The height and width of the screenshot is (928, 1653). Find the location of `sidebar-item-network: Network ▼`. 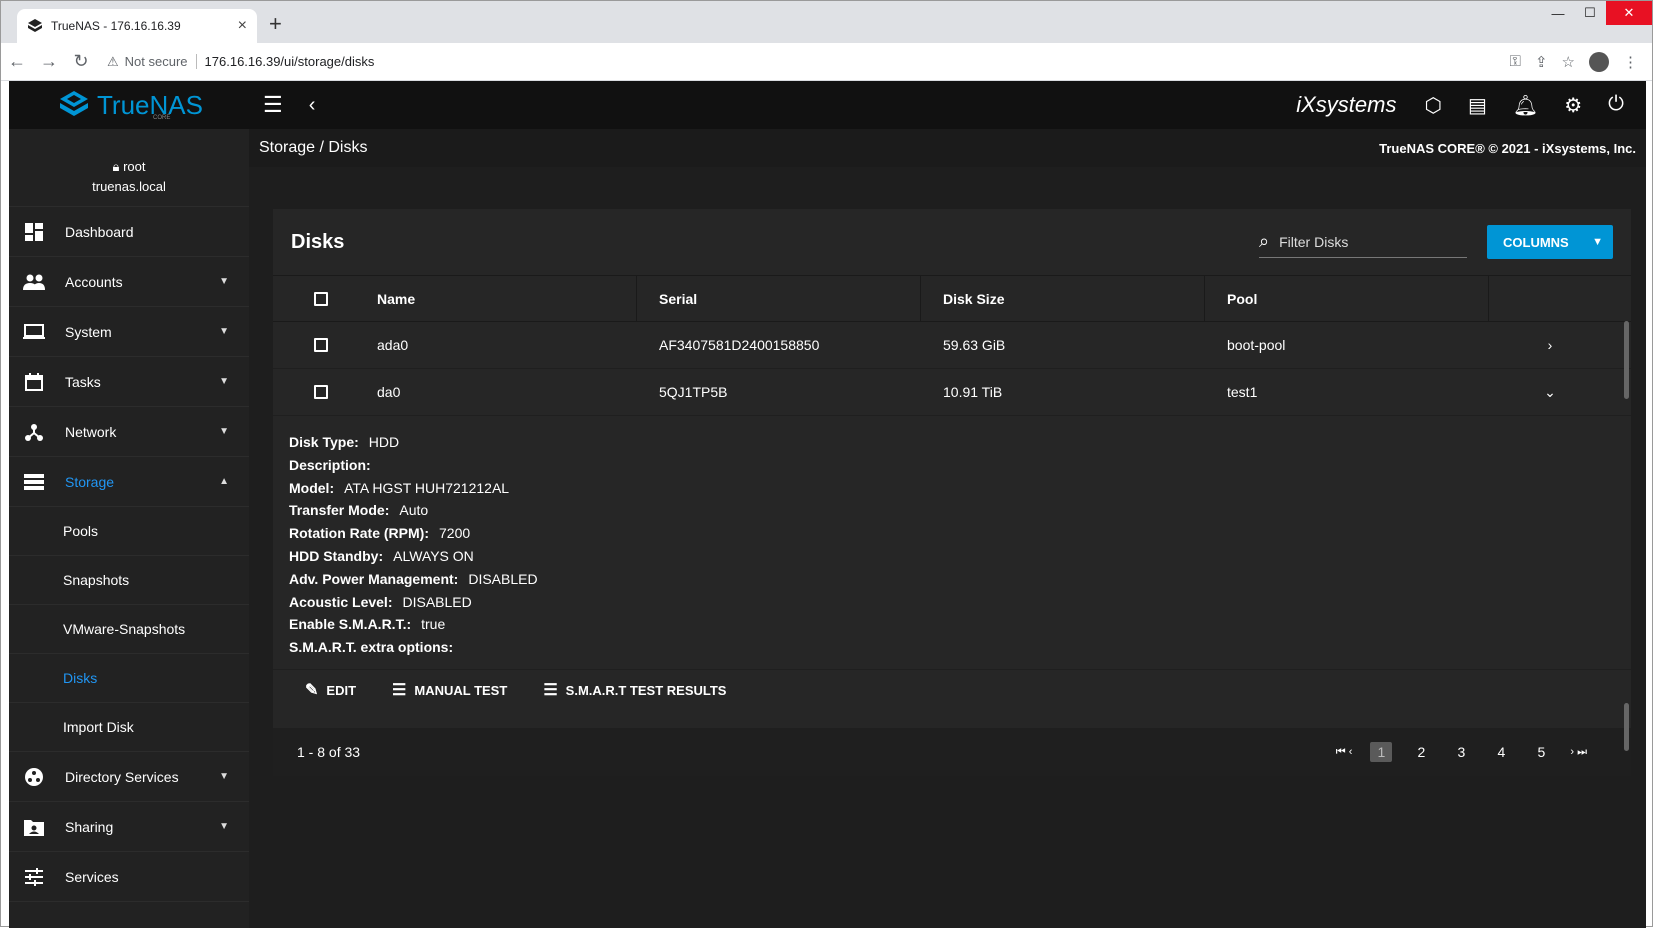

sidebar-item-network: Network ▼ is located at coordinates (129, 432).